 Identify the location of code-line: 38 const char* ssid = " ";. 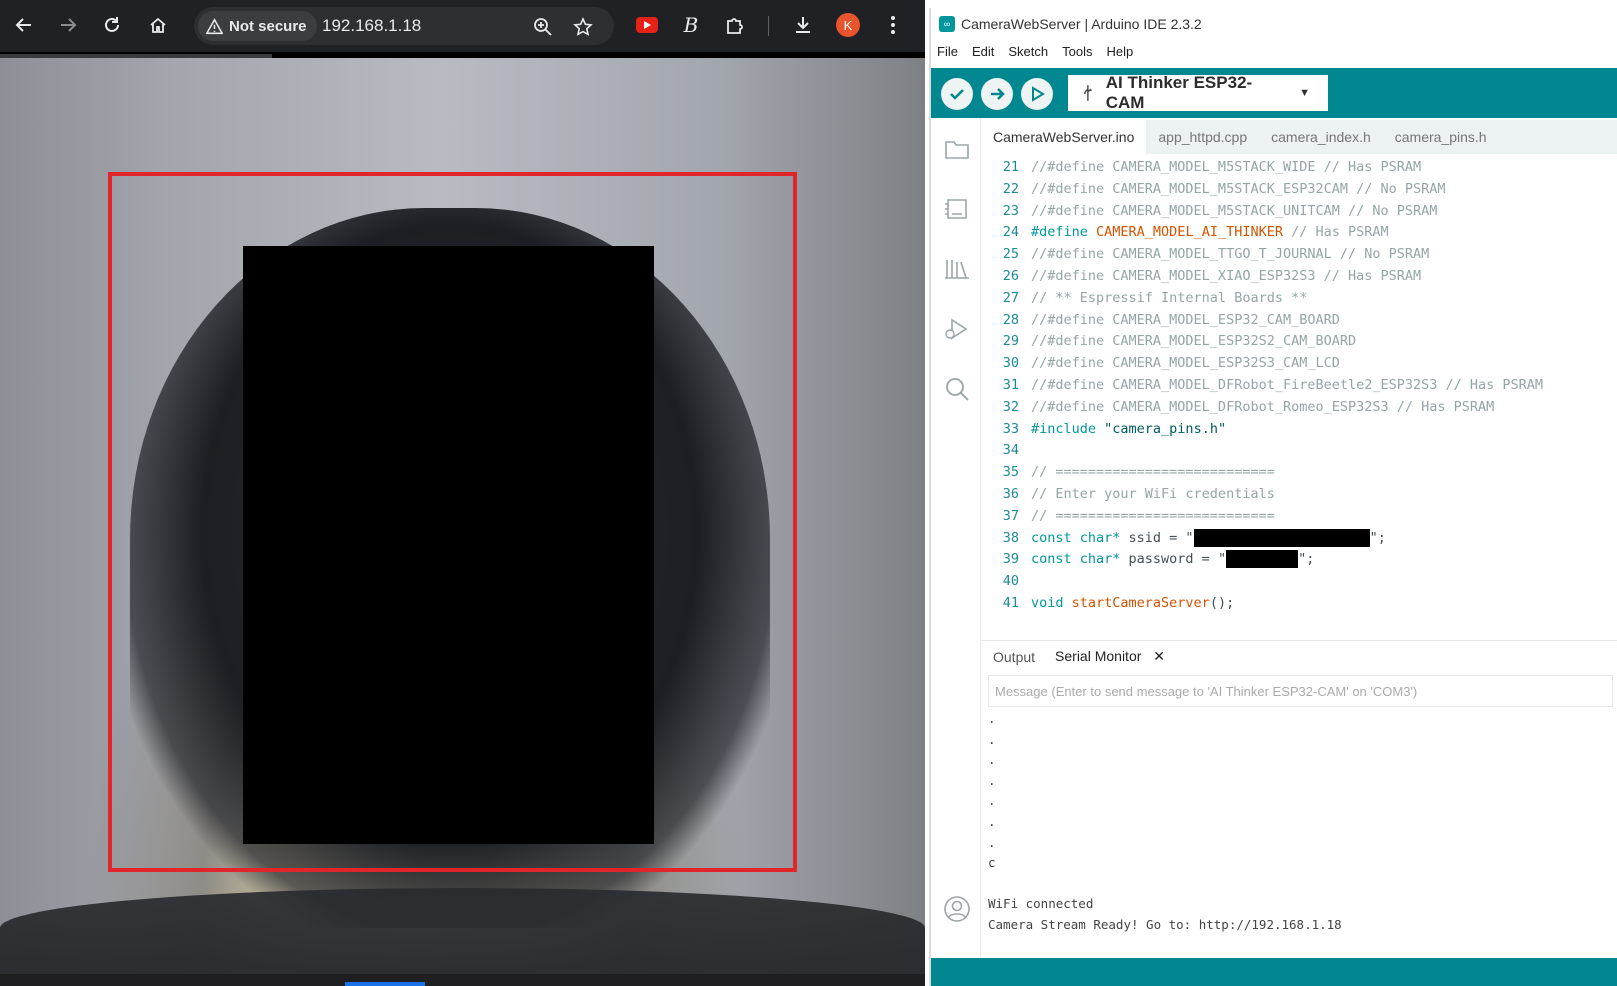
(1299, 538).